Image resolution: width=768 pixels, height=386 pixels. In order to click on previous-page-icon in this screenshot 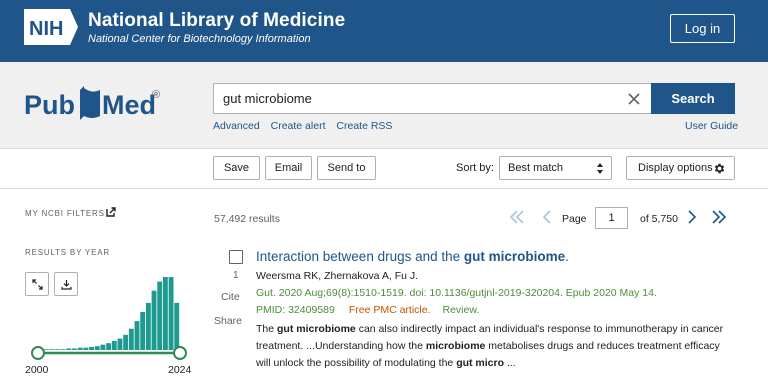, I will do `click(547, 217)`.